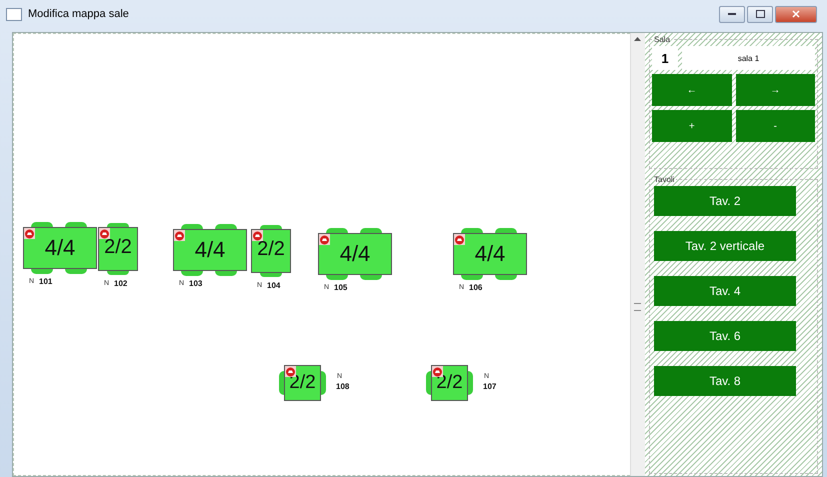 The height and width of the screenshot is (477, 827). Describe the element at coordinates (725, 201) in the screenshot. I see `add-table-button: Tav. 2` at that location.